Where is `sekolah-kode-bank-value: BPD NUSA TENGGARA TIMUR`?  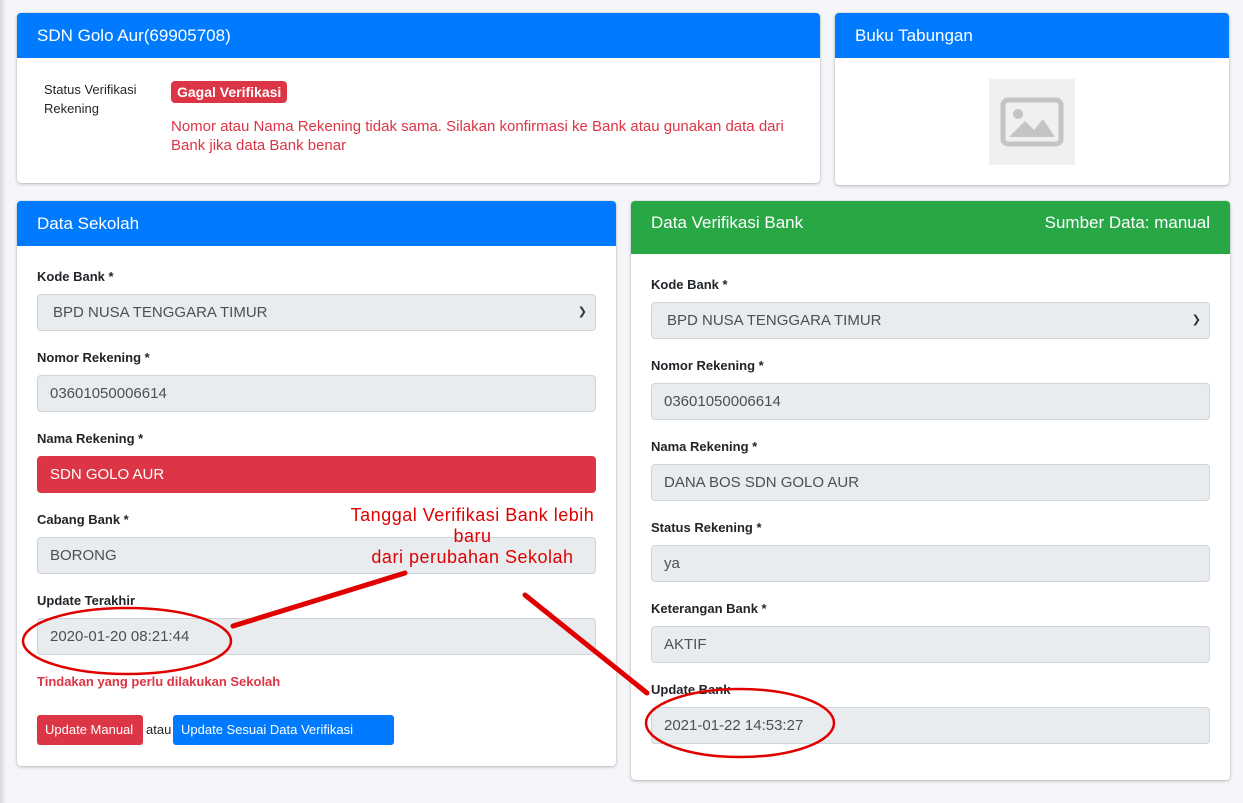
sekolah-kode-bank-value: BPD NUSA TENGGARA TIMUR is located at coordinates (160, 312).